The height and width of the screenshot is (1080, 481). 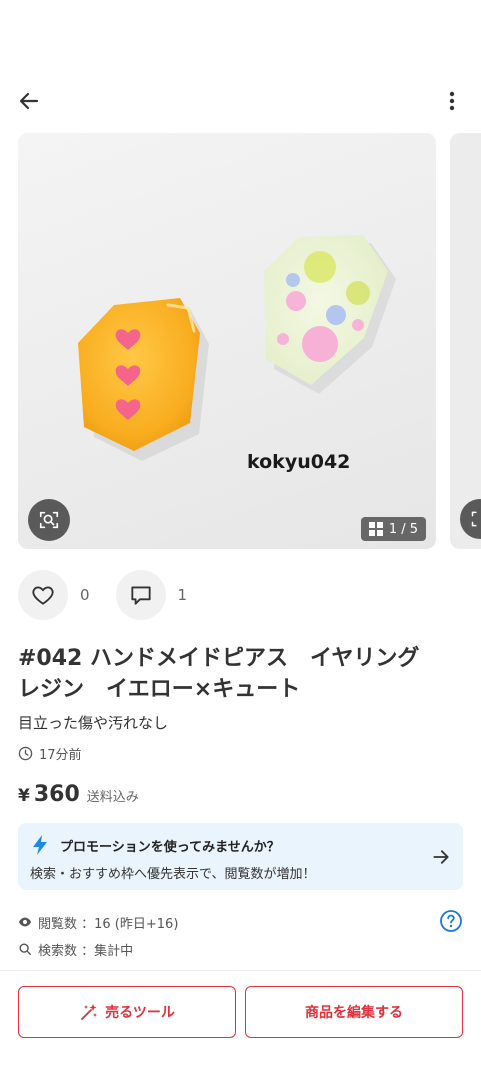 I want to click on comment-button, so click(x=140, y=595).